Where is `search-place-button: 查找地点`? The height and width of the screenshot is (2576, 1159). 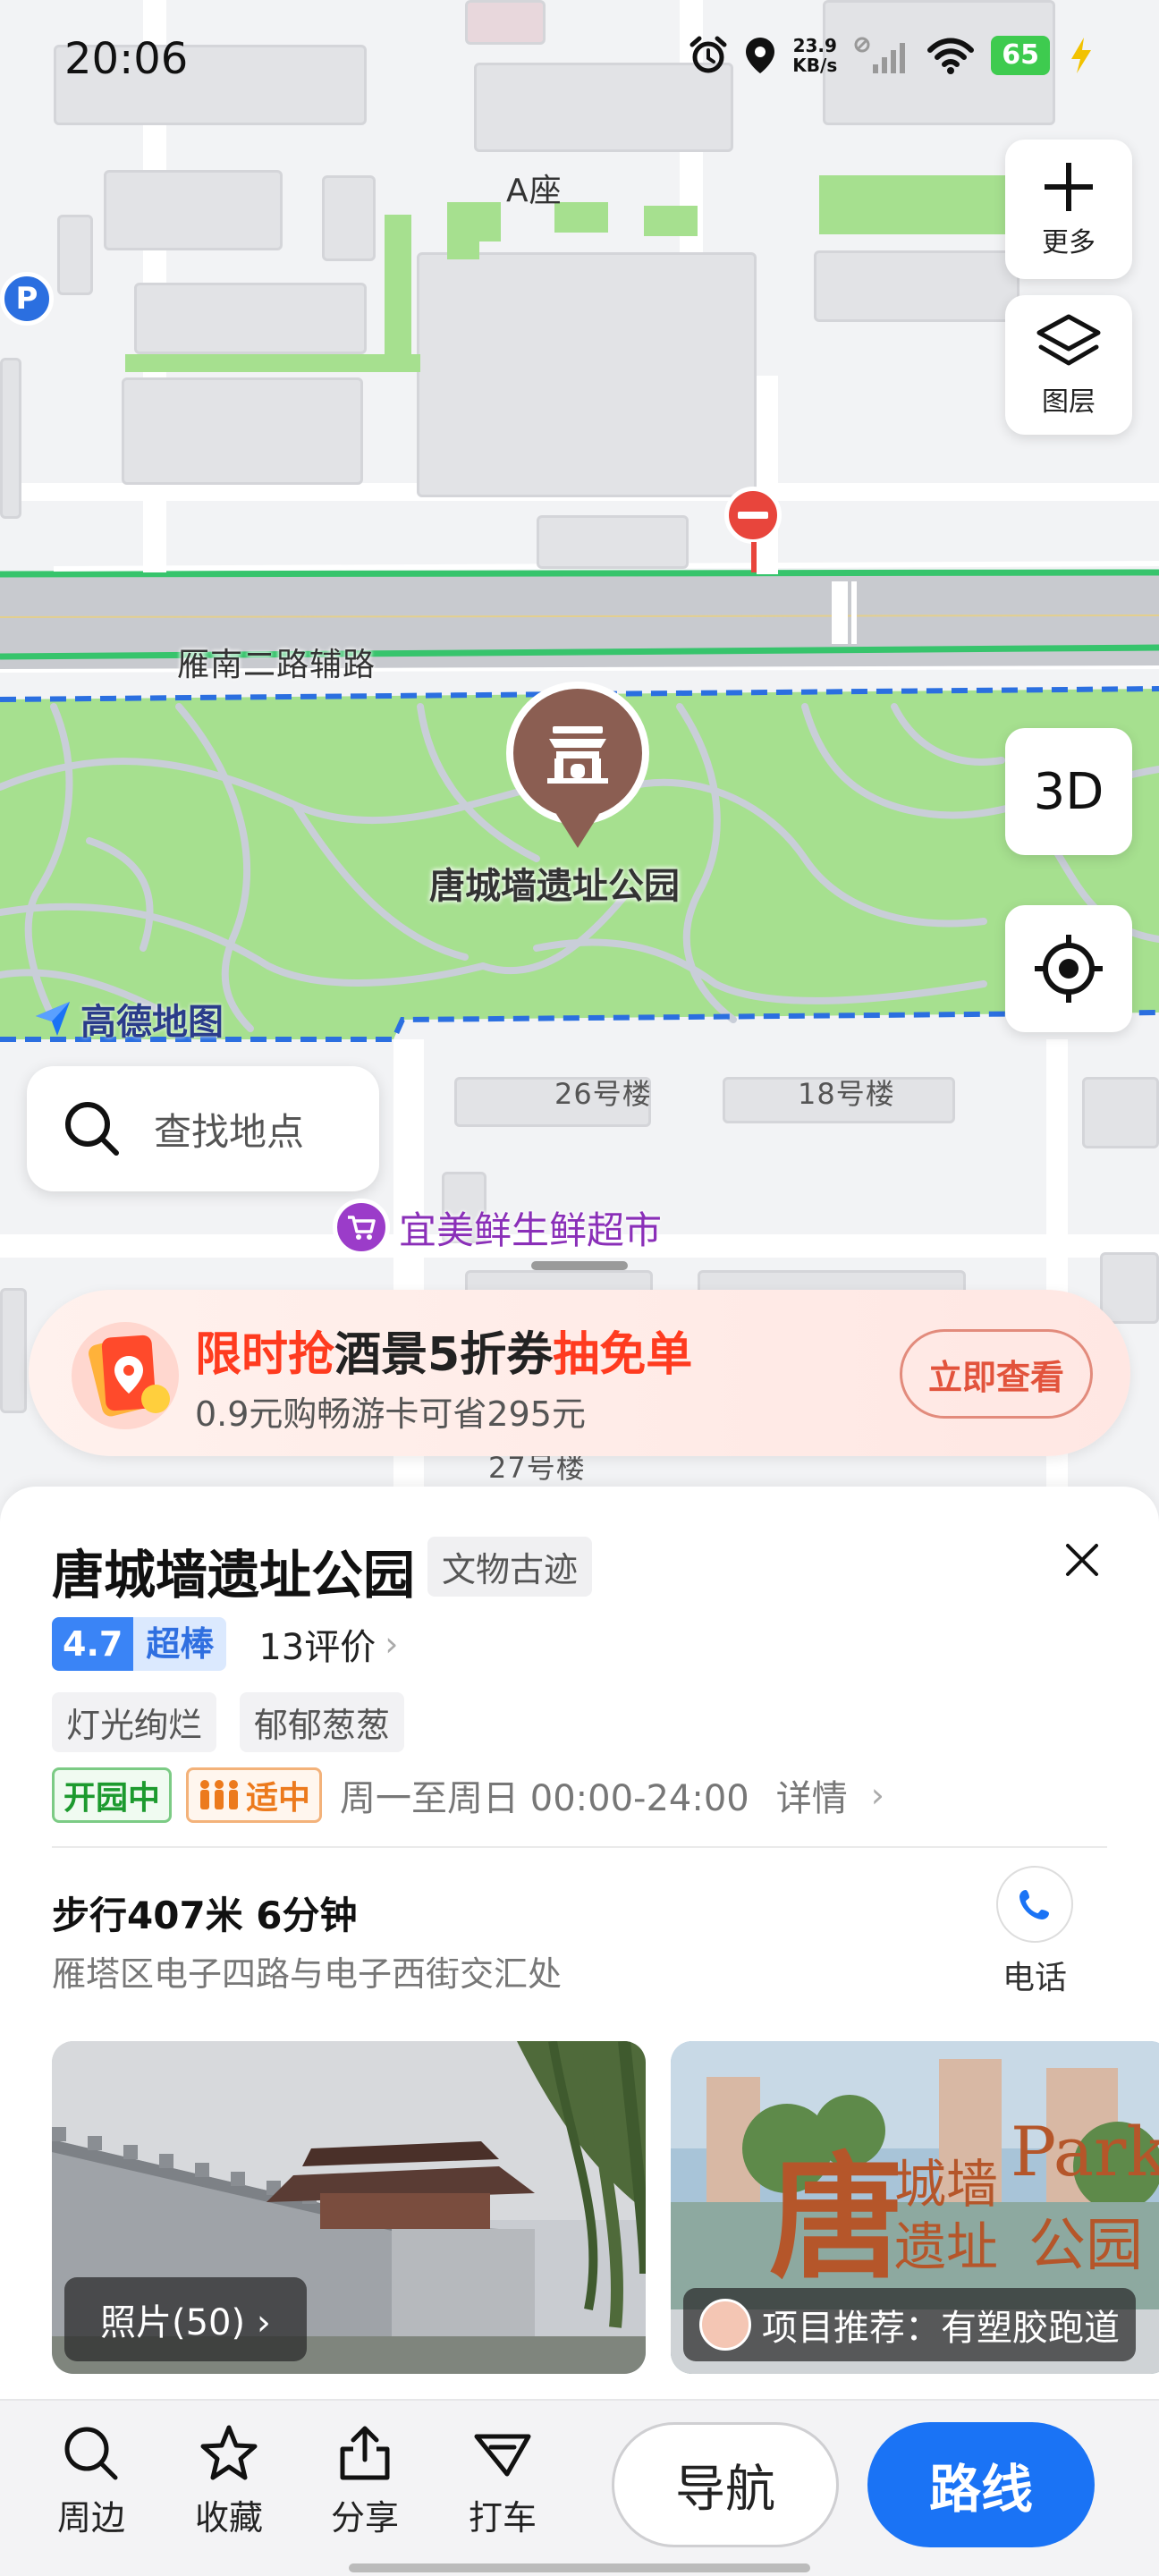 search-place-button: 查找地点 is located at coordinates (203, 1128).